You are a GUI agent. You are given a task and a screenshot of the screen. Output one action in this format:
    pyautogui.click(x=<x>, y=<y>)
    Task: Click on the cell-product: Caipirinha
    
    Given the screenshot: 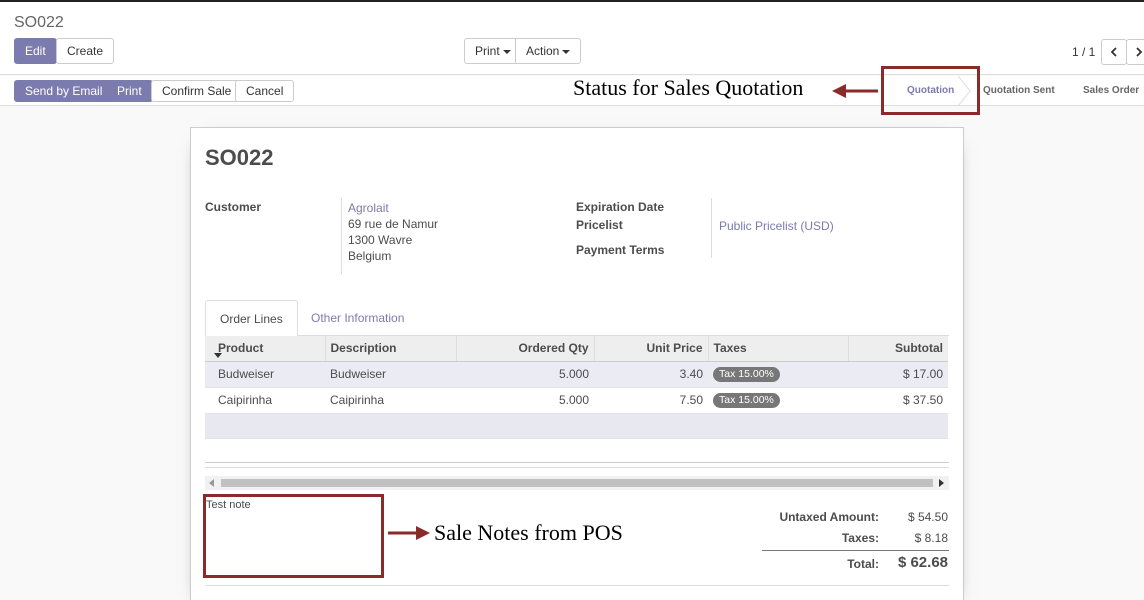 What is the action you would take?
    pyautogui.click(x=265, y=400)
    